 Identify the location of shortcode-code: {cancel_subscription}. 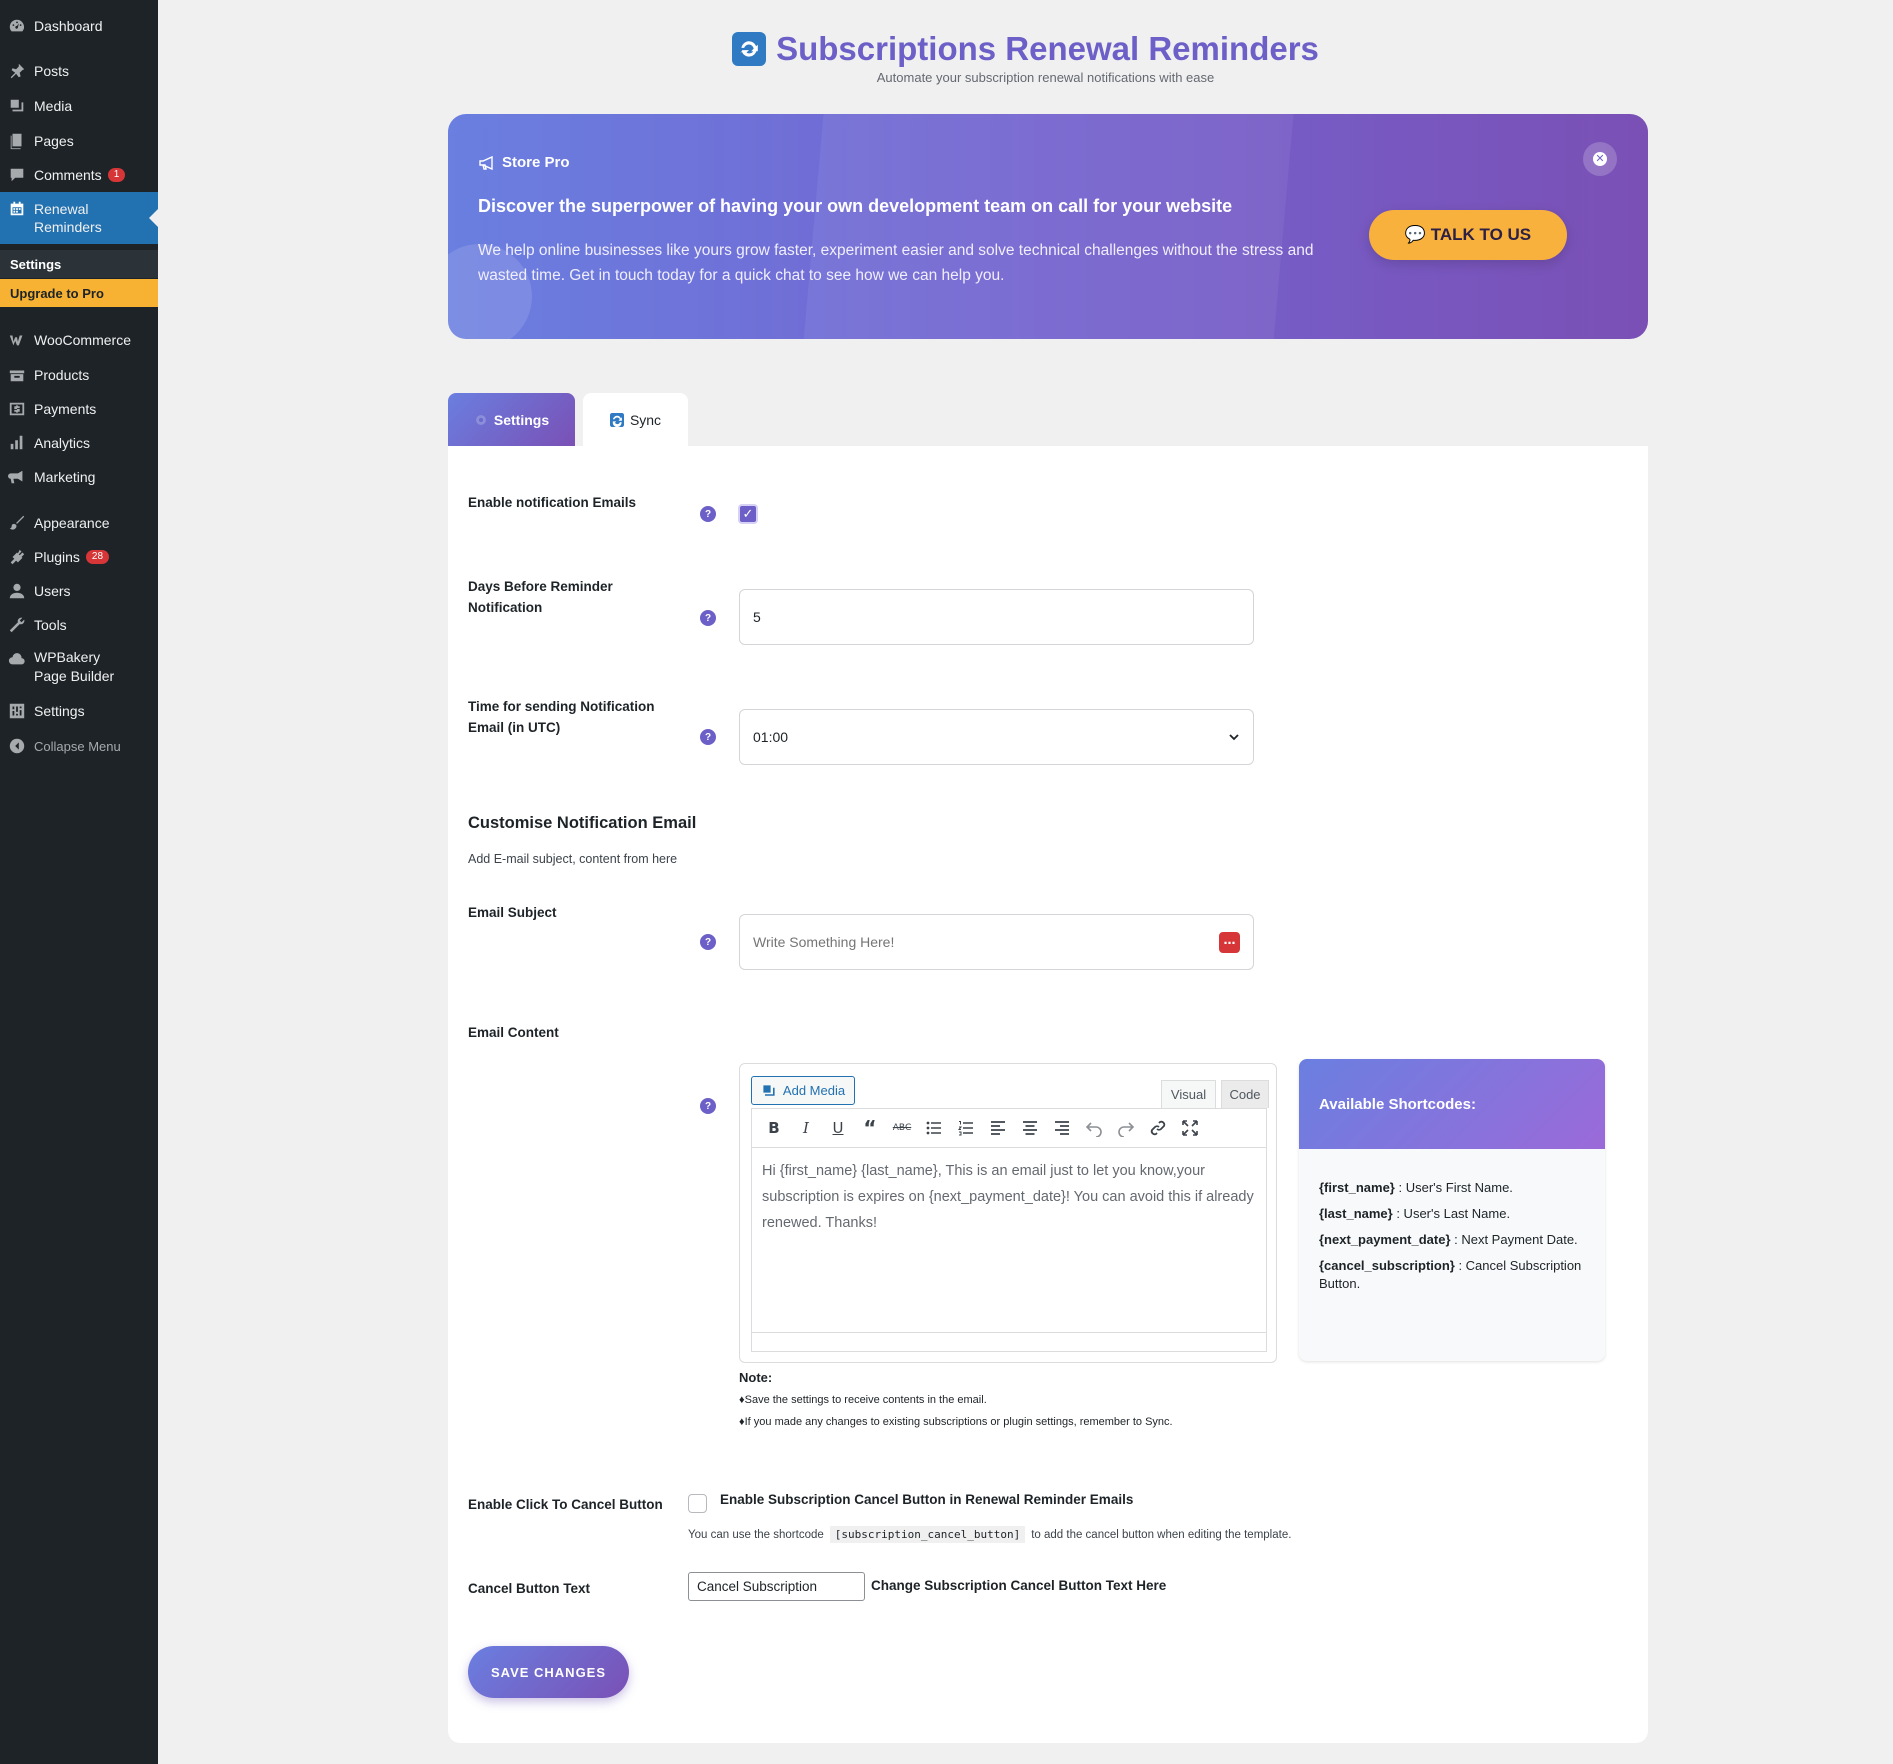
(1387, 1265).